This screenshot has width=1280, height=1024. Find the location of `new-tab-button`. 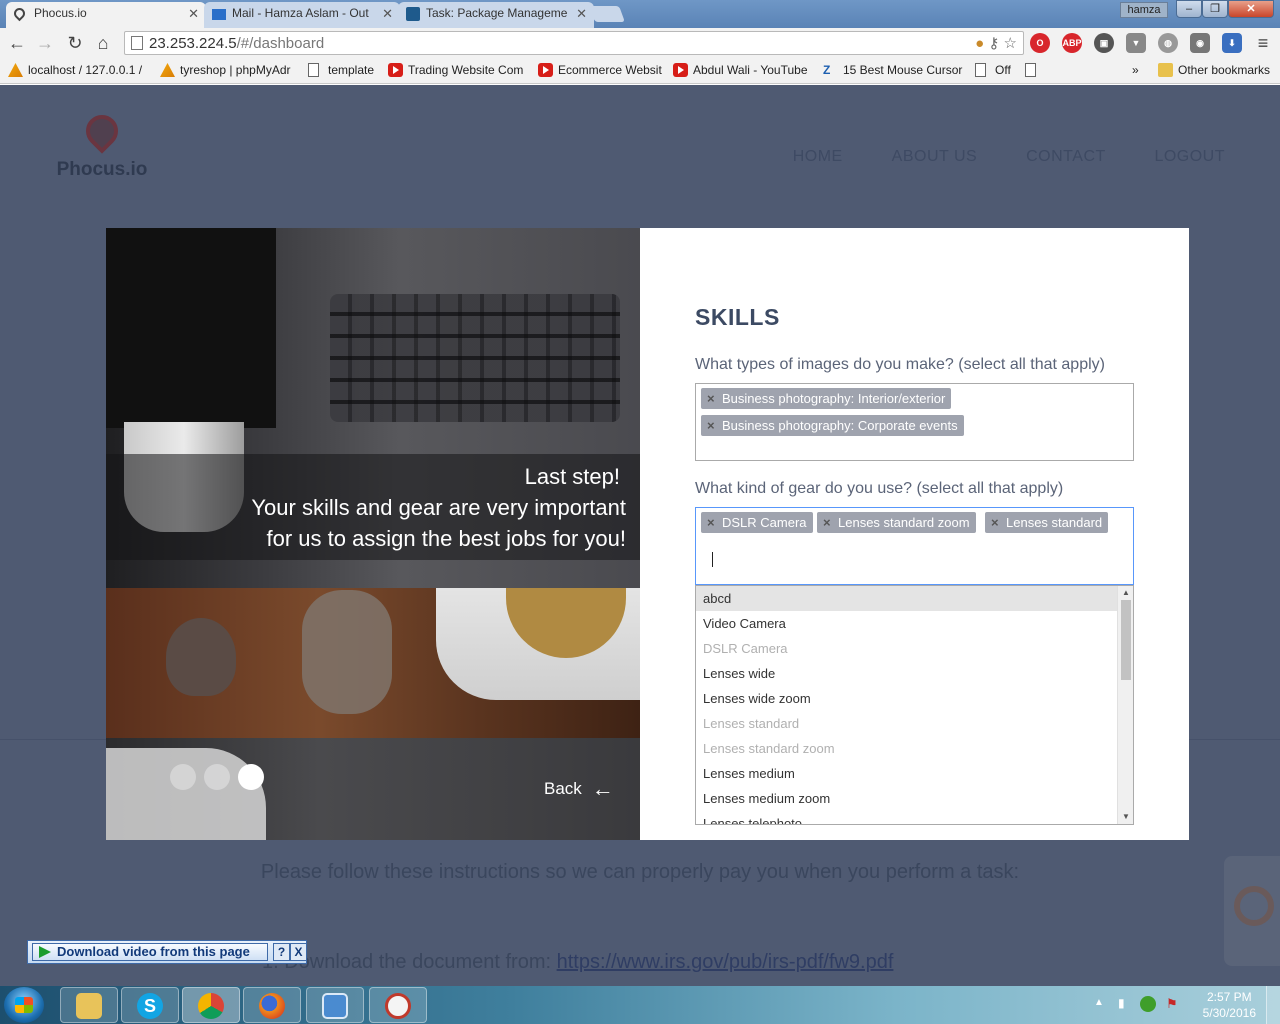

new-tab-button is located at coordinates (607, 14).